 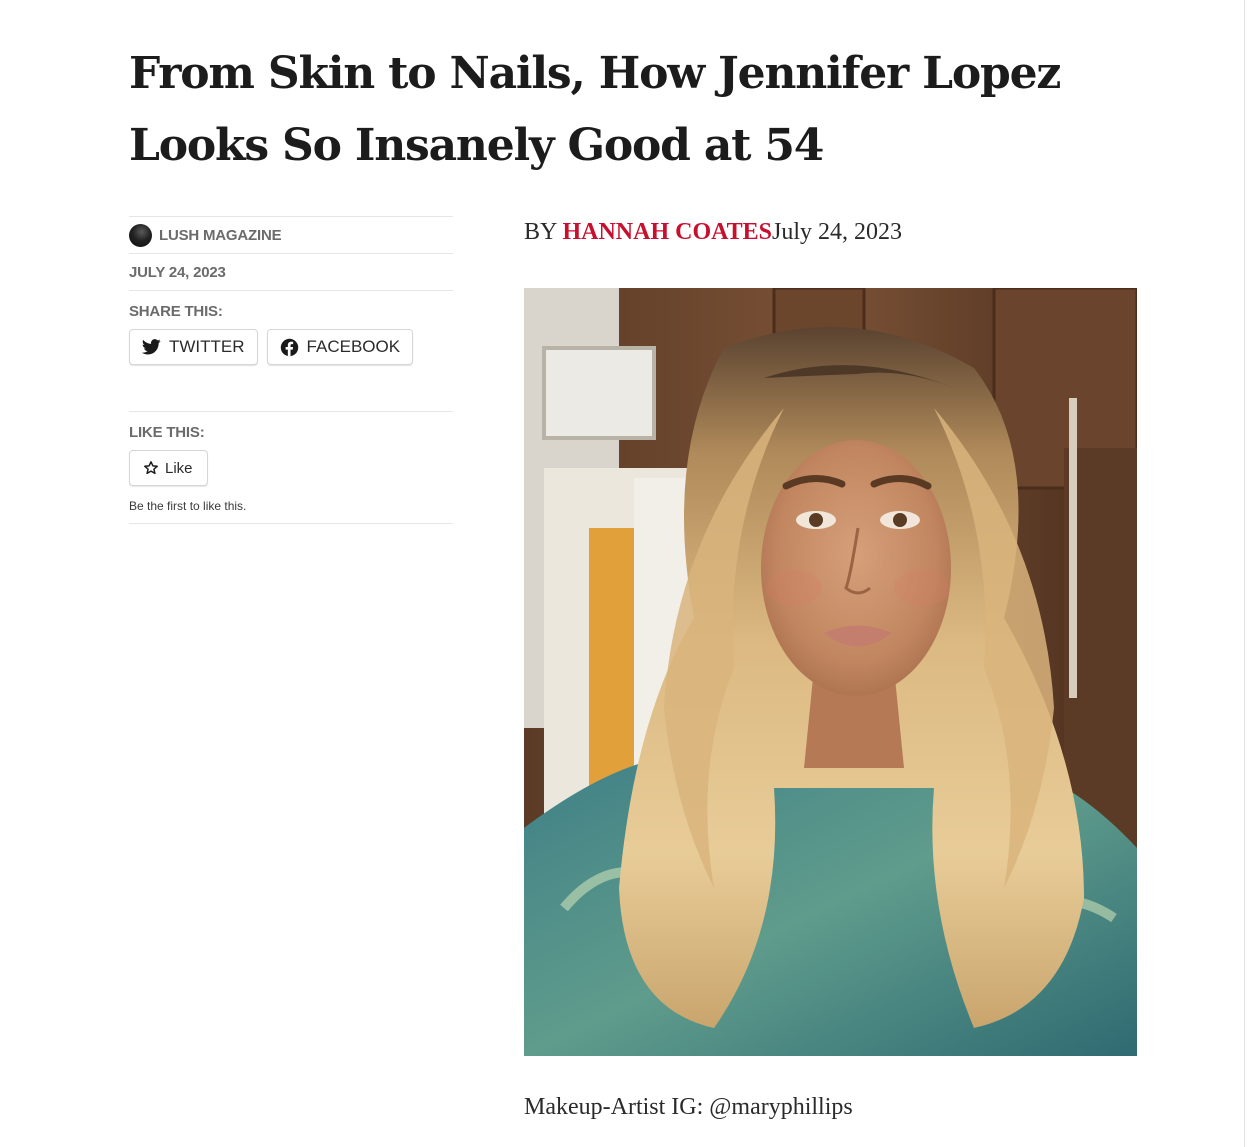 I want to click on byline-date: July 24, 2023, so click(x=837, y=232).